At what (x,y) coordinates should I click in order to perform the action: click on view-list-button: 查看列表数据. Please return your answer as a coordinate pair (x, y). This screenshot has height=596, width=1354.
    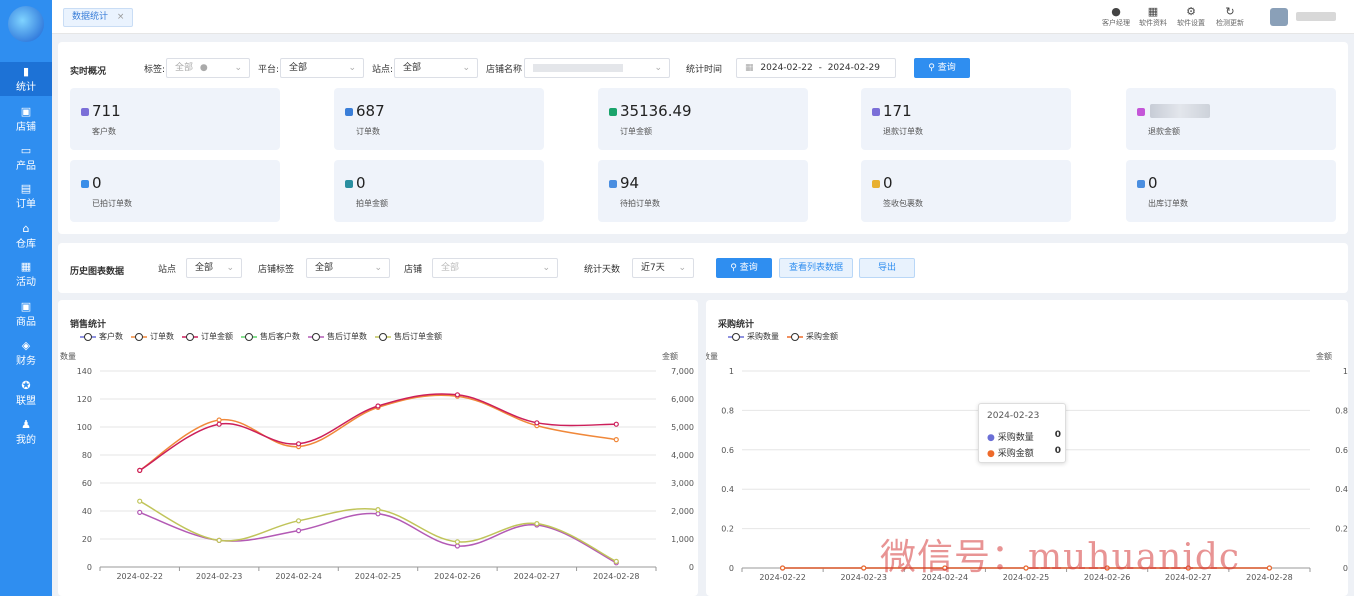
    Looking at the image, I should click on (816, 268).